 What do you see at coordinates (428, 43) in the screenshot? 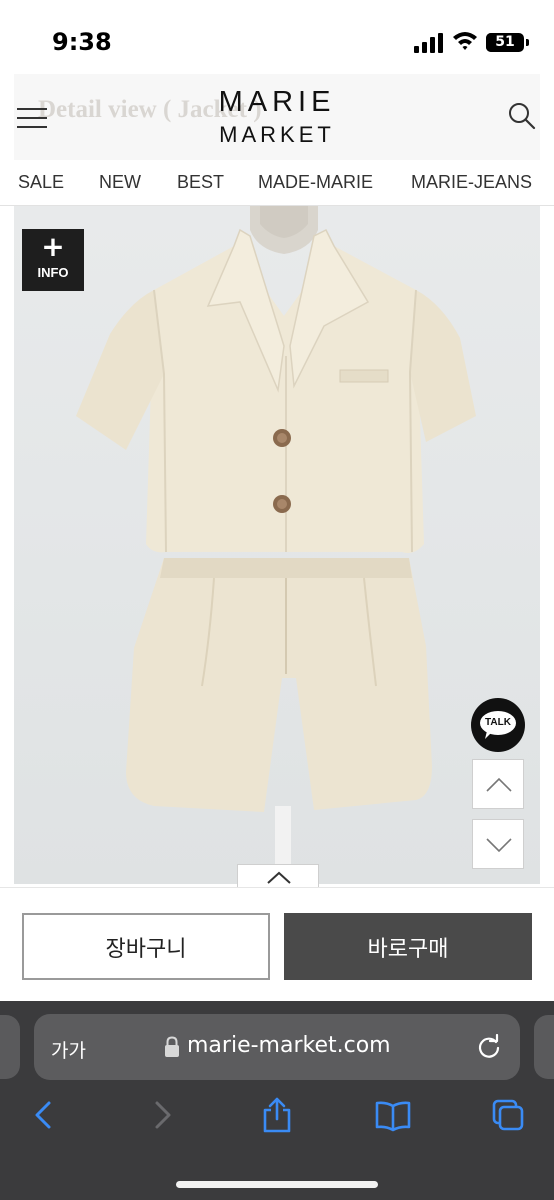
I see `cellular-signal-icon` at bounding box center [428, 43].